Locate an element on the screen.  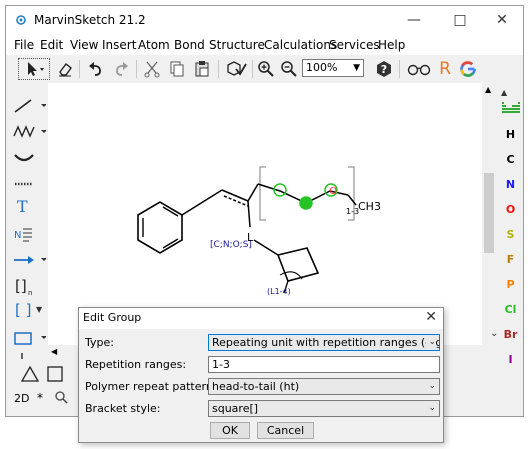
chevron-down-icon: ▼ is located at coordinates (39, 309).